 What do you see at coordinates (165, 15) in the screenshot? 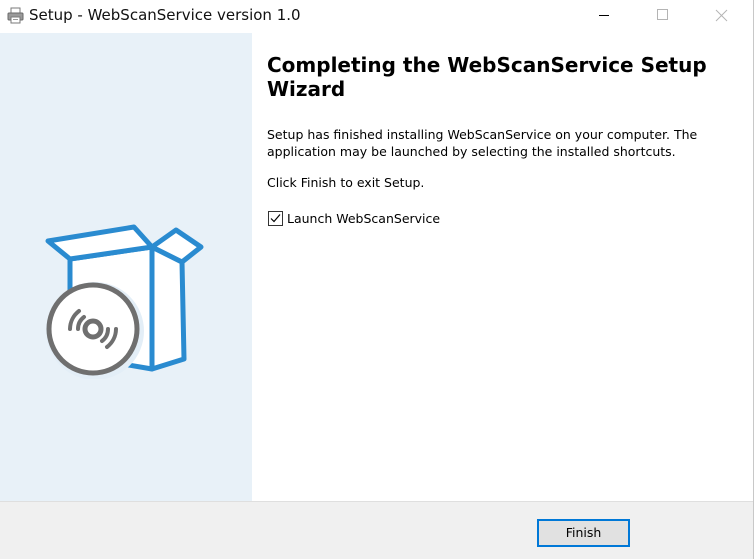
I see `window-title: Setup - WebScanService version 1.0` at bounding box center [165, 15].